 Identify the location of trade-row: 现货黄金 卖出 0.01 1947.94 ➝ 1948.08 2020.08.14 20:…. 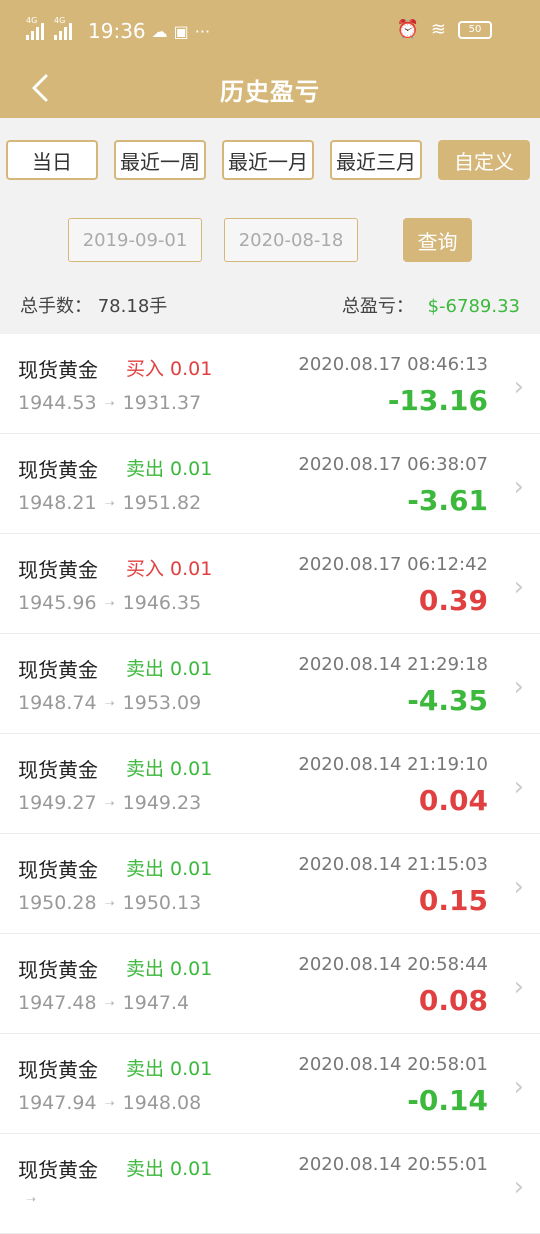
(270, 1084).